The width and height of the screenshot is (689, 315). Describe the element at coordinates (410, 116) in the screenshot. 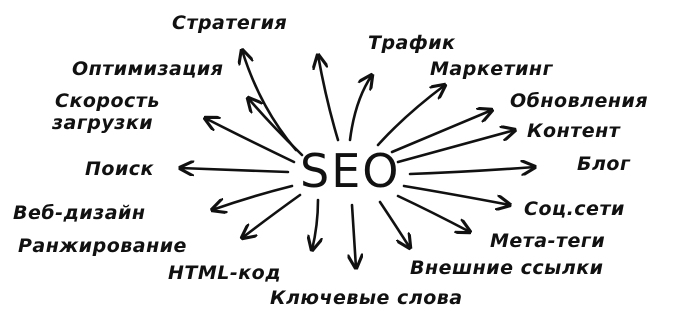

I see `arrow-marketing` at that location.